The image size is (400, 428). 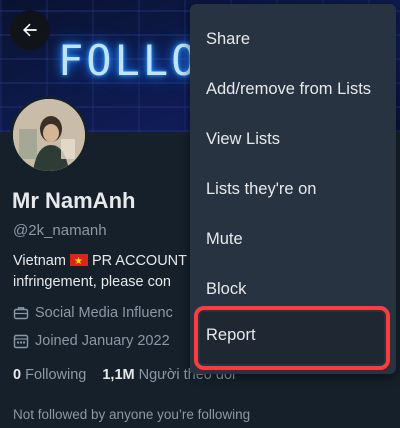 What do you see at coordinates (92, 282) in the screenshot?
I see `bio-line-2: infringement, please con` at bounding box center [92, 282].